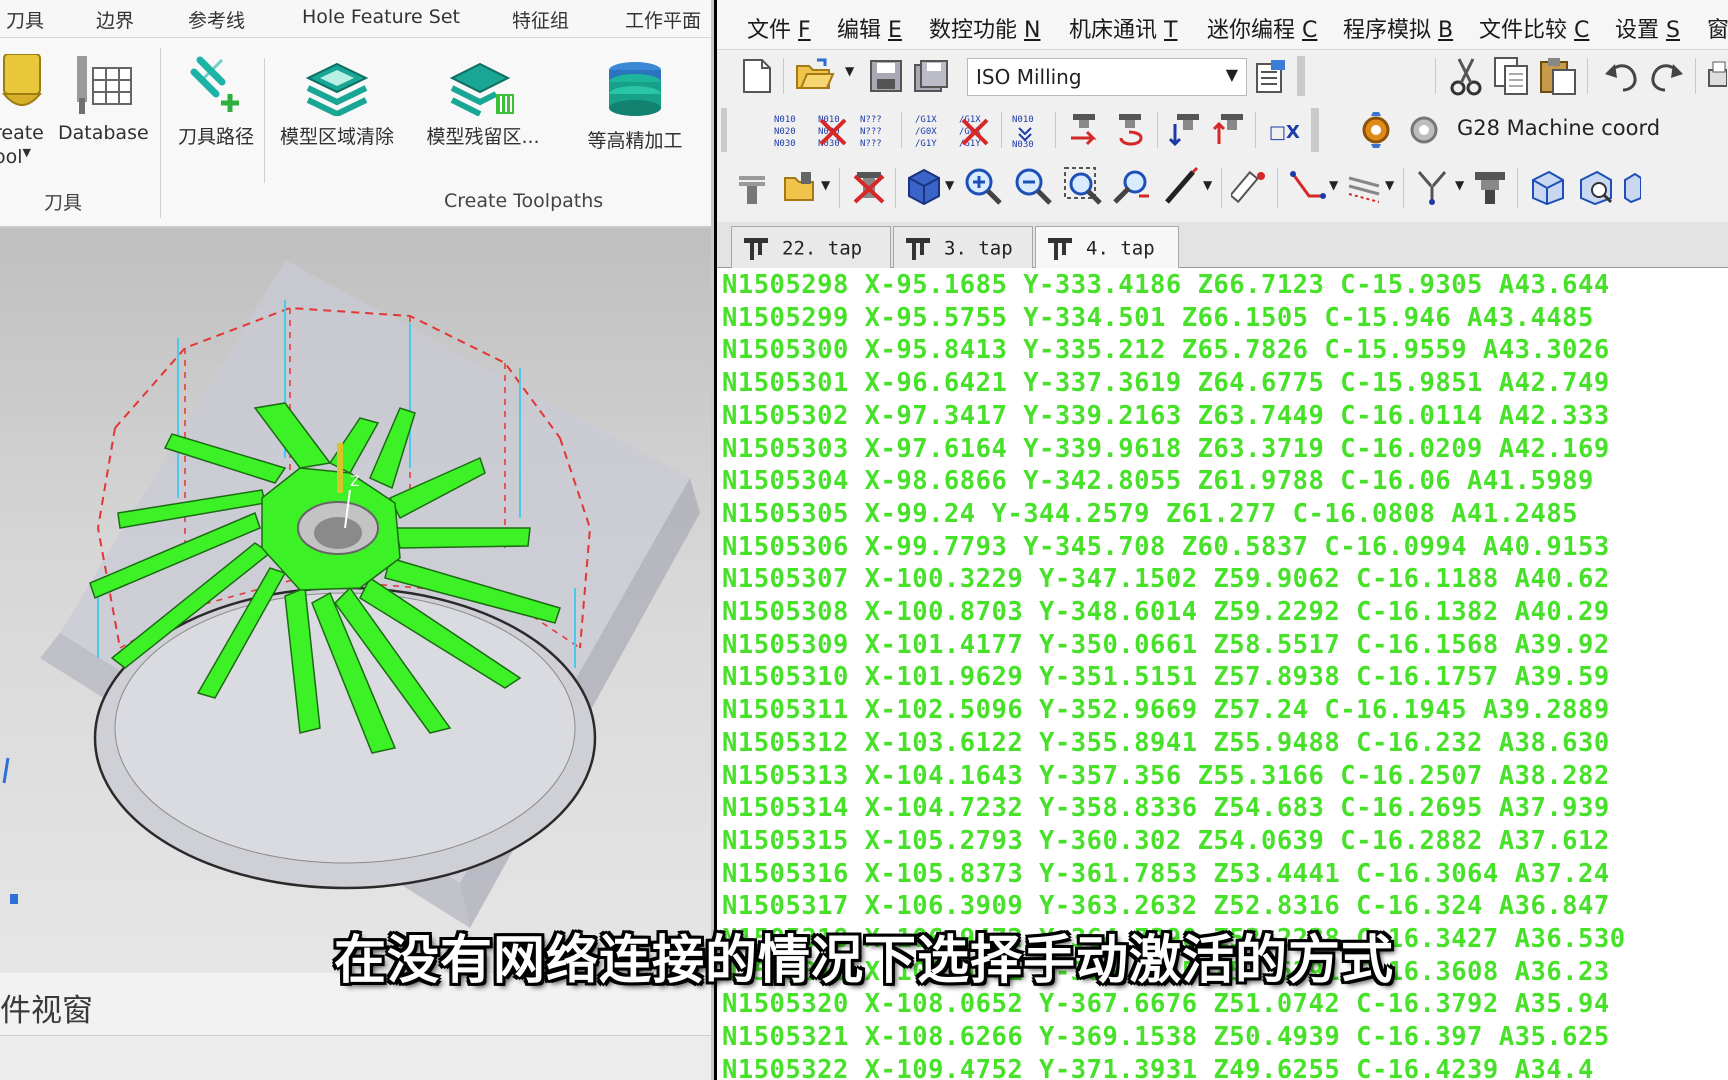 The image size is (1728, 1080). I want to click on ribbon-tab-boundary: 边界, so click(115, 19).